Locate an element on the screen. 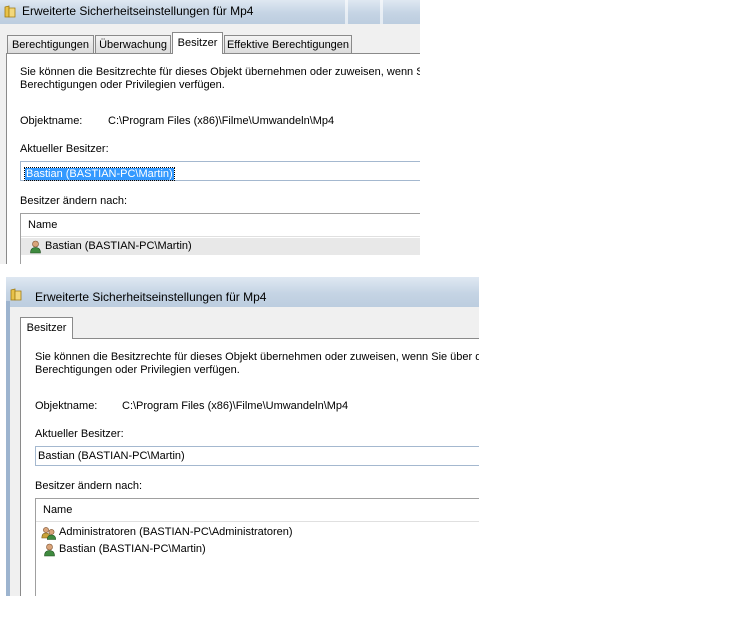  owner-list: Name Bastian (BASTIAN-PC\Martin) is located at coordinates (220, 238).